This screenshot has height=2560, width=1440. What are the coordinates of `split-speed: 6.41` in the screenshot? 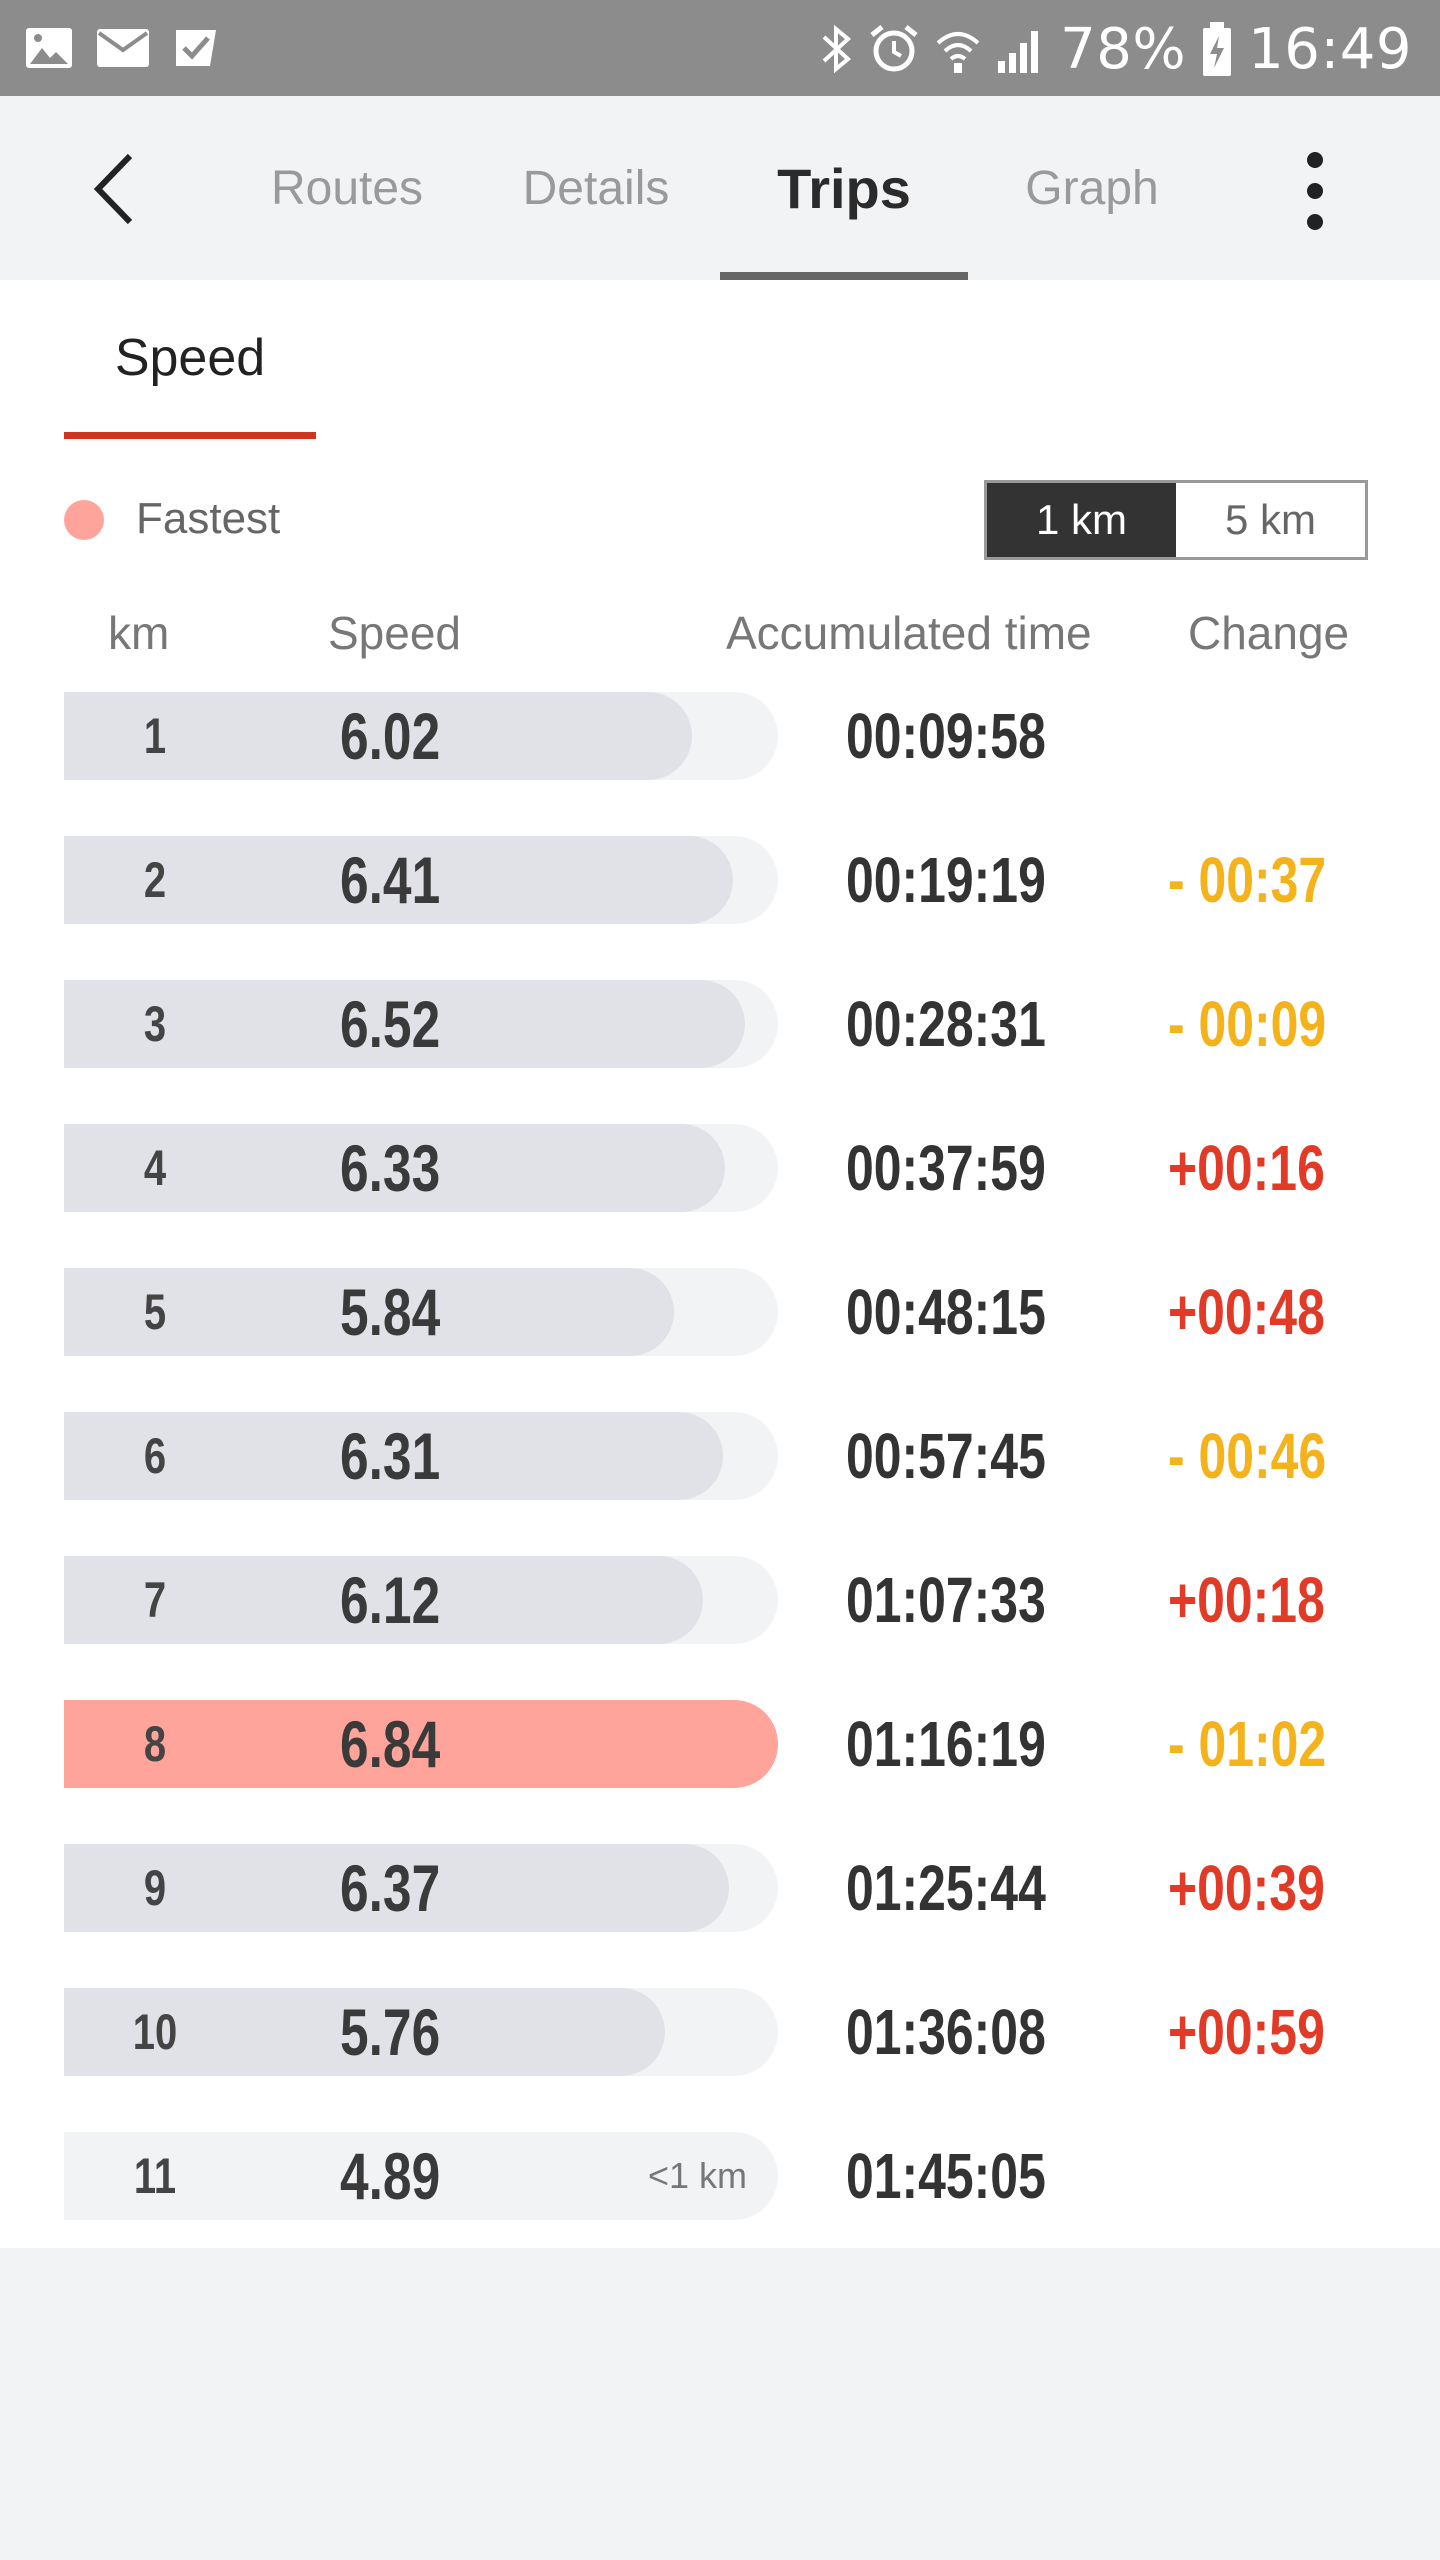 It's located at (390, 880).